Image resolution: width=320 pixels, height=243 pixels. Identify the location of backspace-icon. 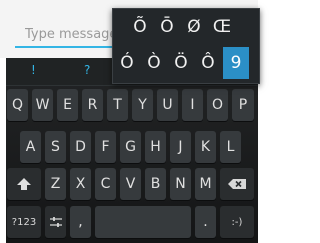
(237, 184).